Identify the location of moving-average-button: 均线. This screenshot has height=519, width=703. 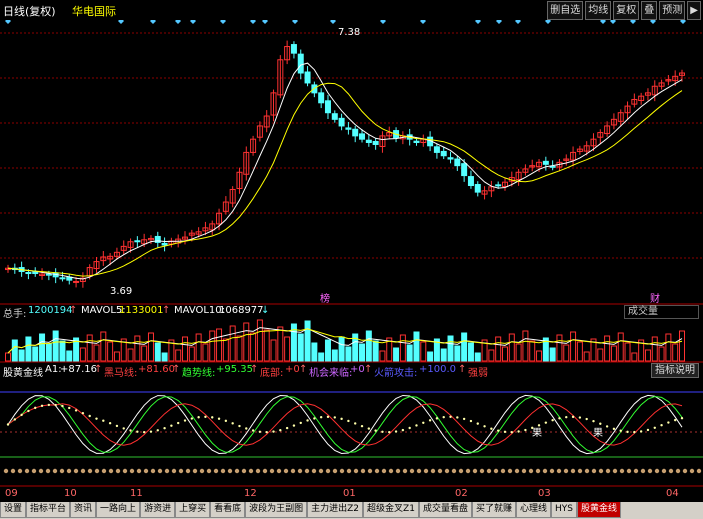
(598, 10).